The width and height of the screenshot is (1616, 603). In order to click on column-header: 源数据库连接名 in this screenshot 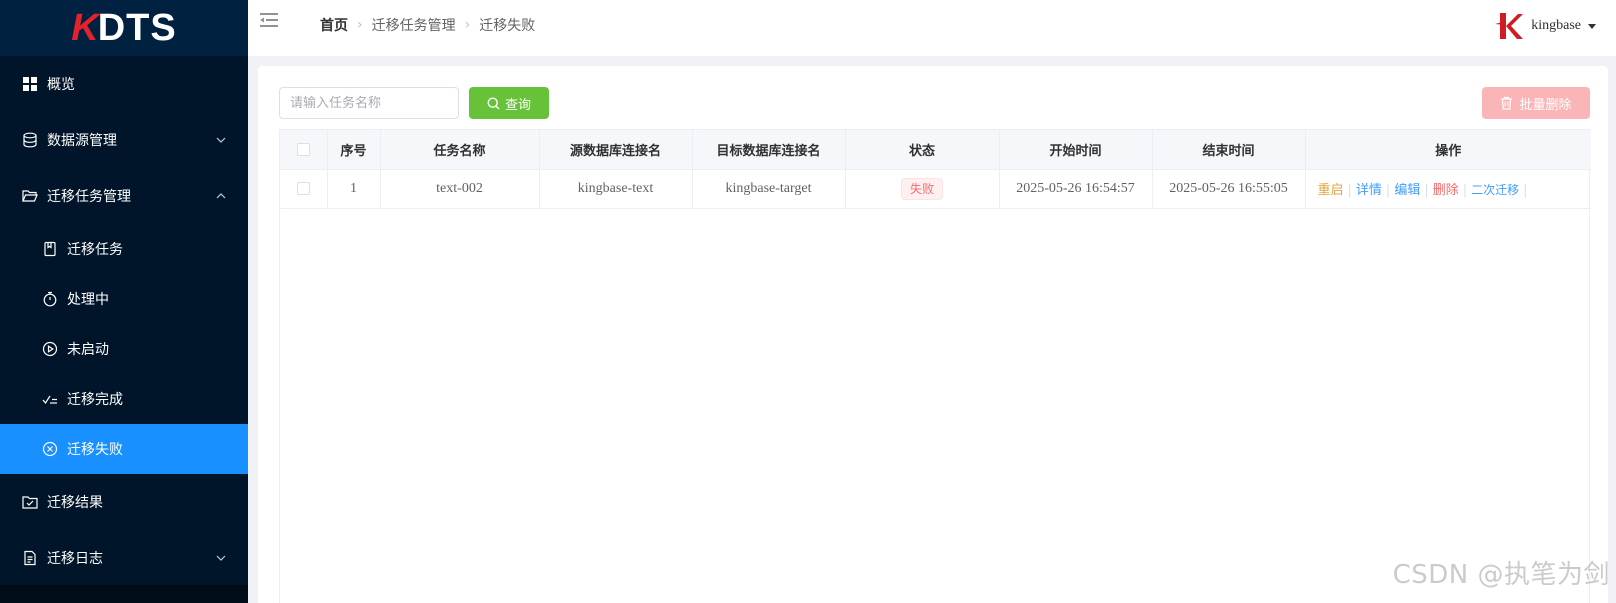, I will do `click(616, 150)`.